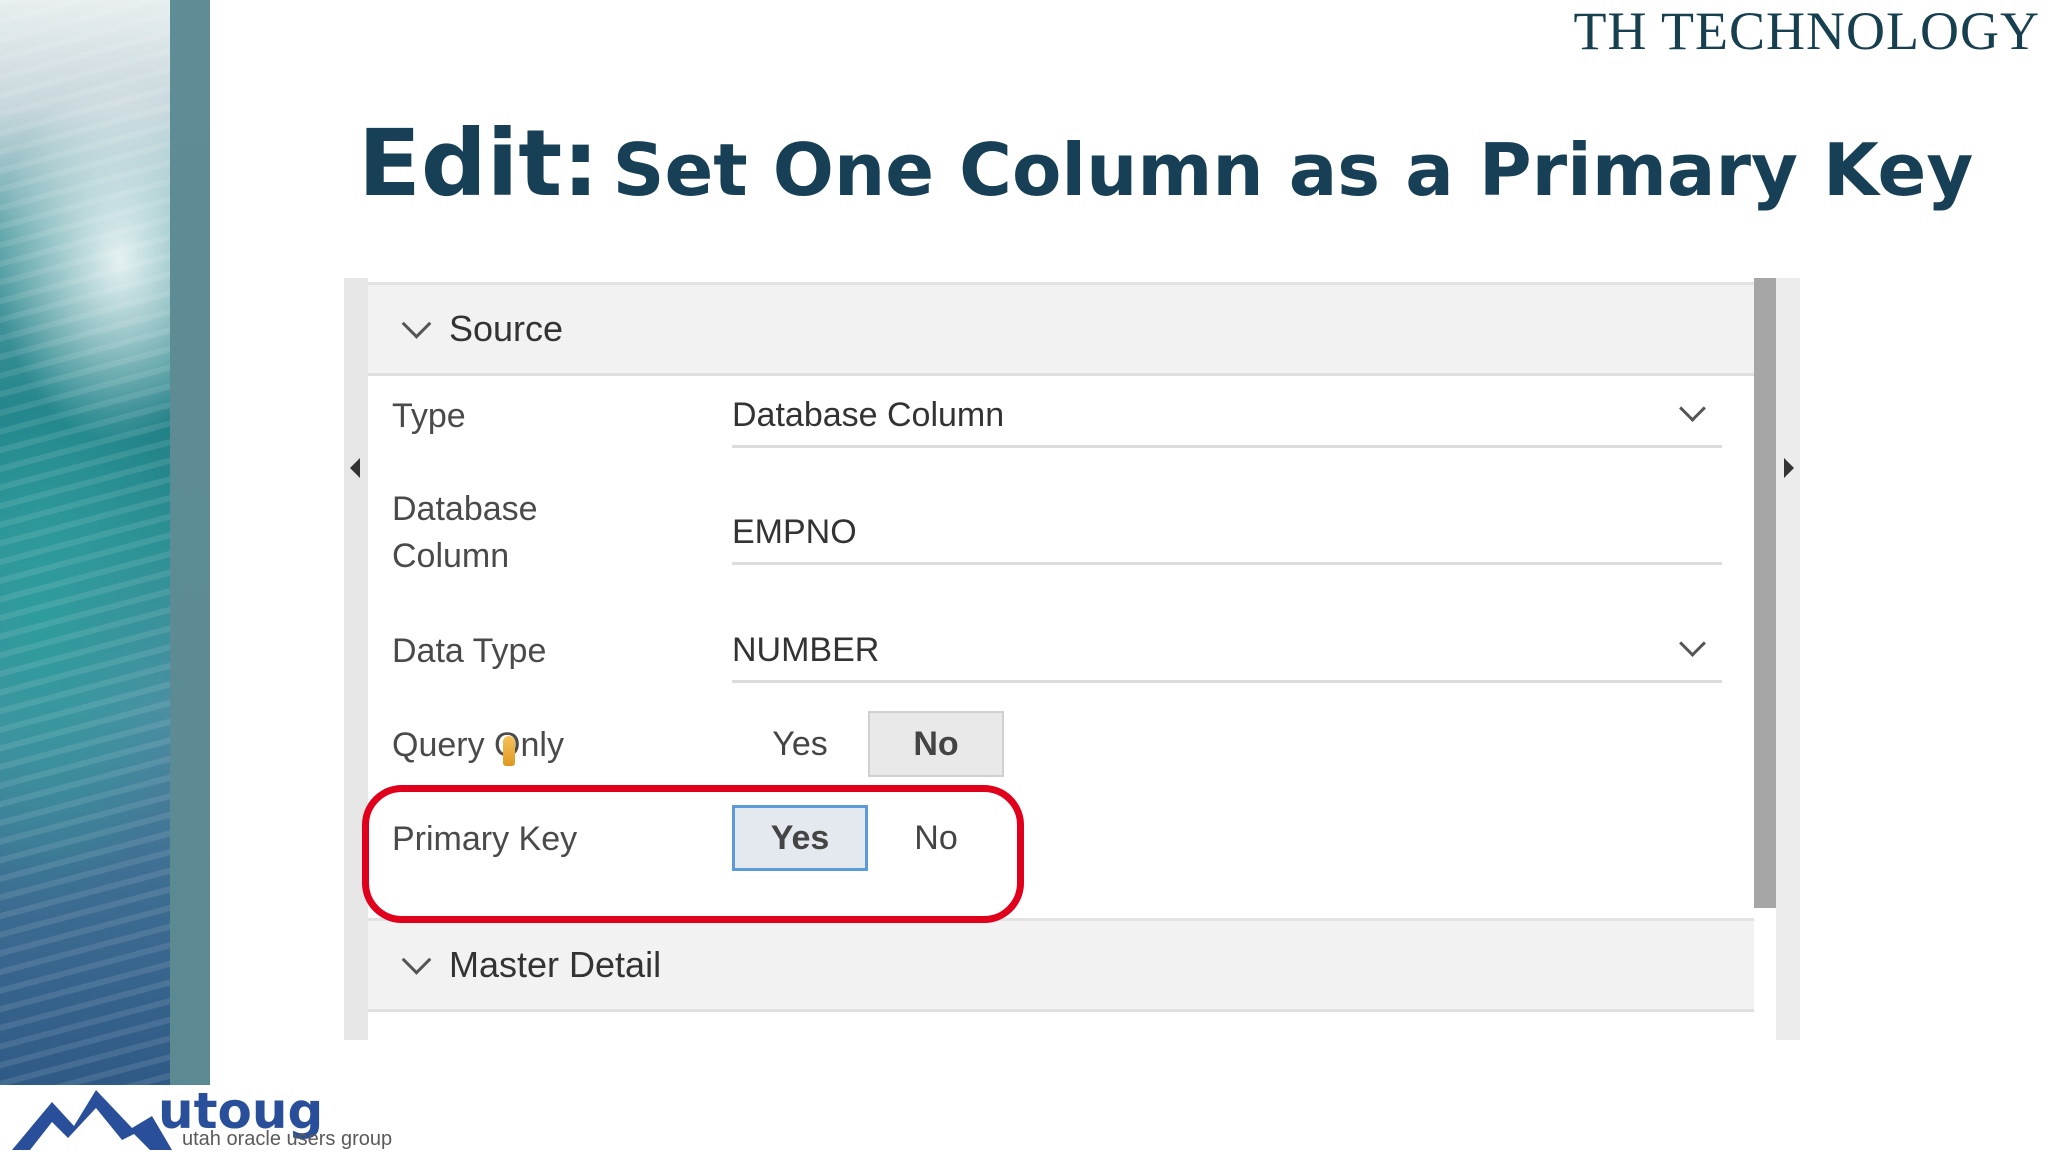 This screenshot has width=2048, height=1152. I want to click on query-only-yes-button: Yes, so click(800, 744).